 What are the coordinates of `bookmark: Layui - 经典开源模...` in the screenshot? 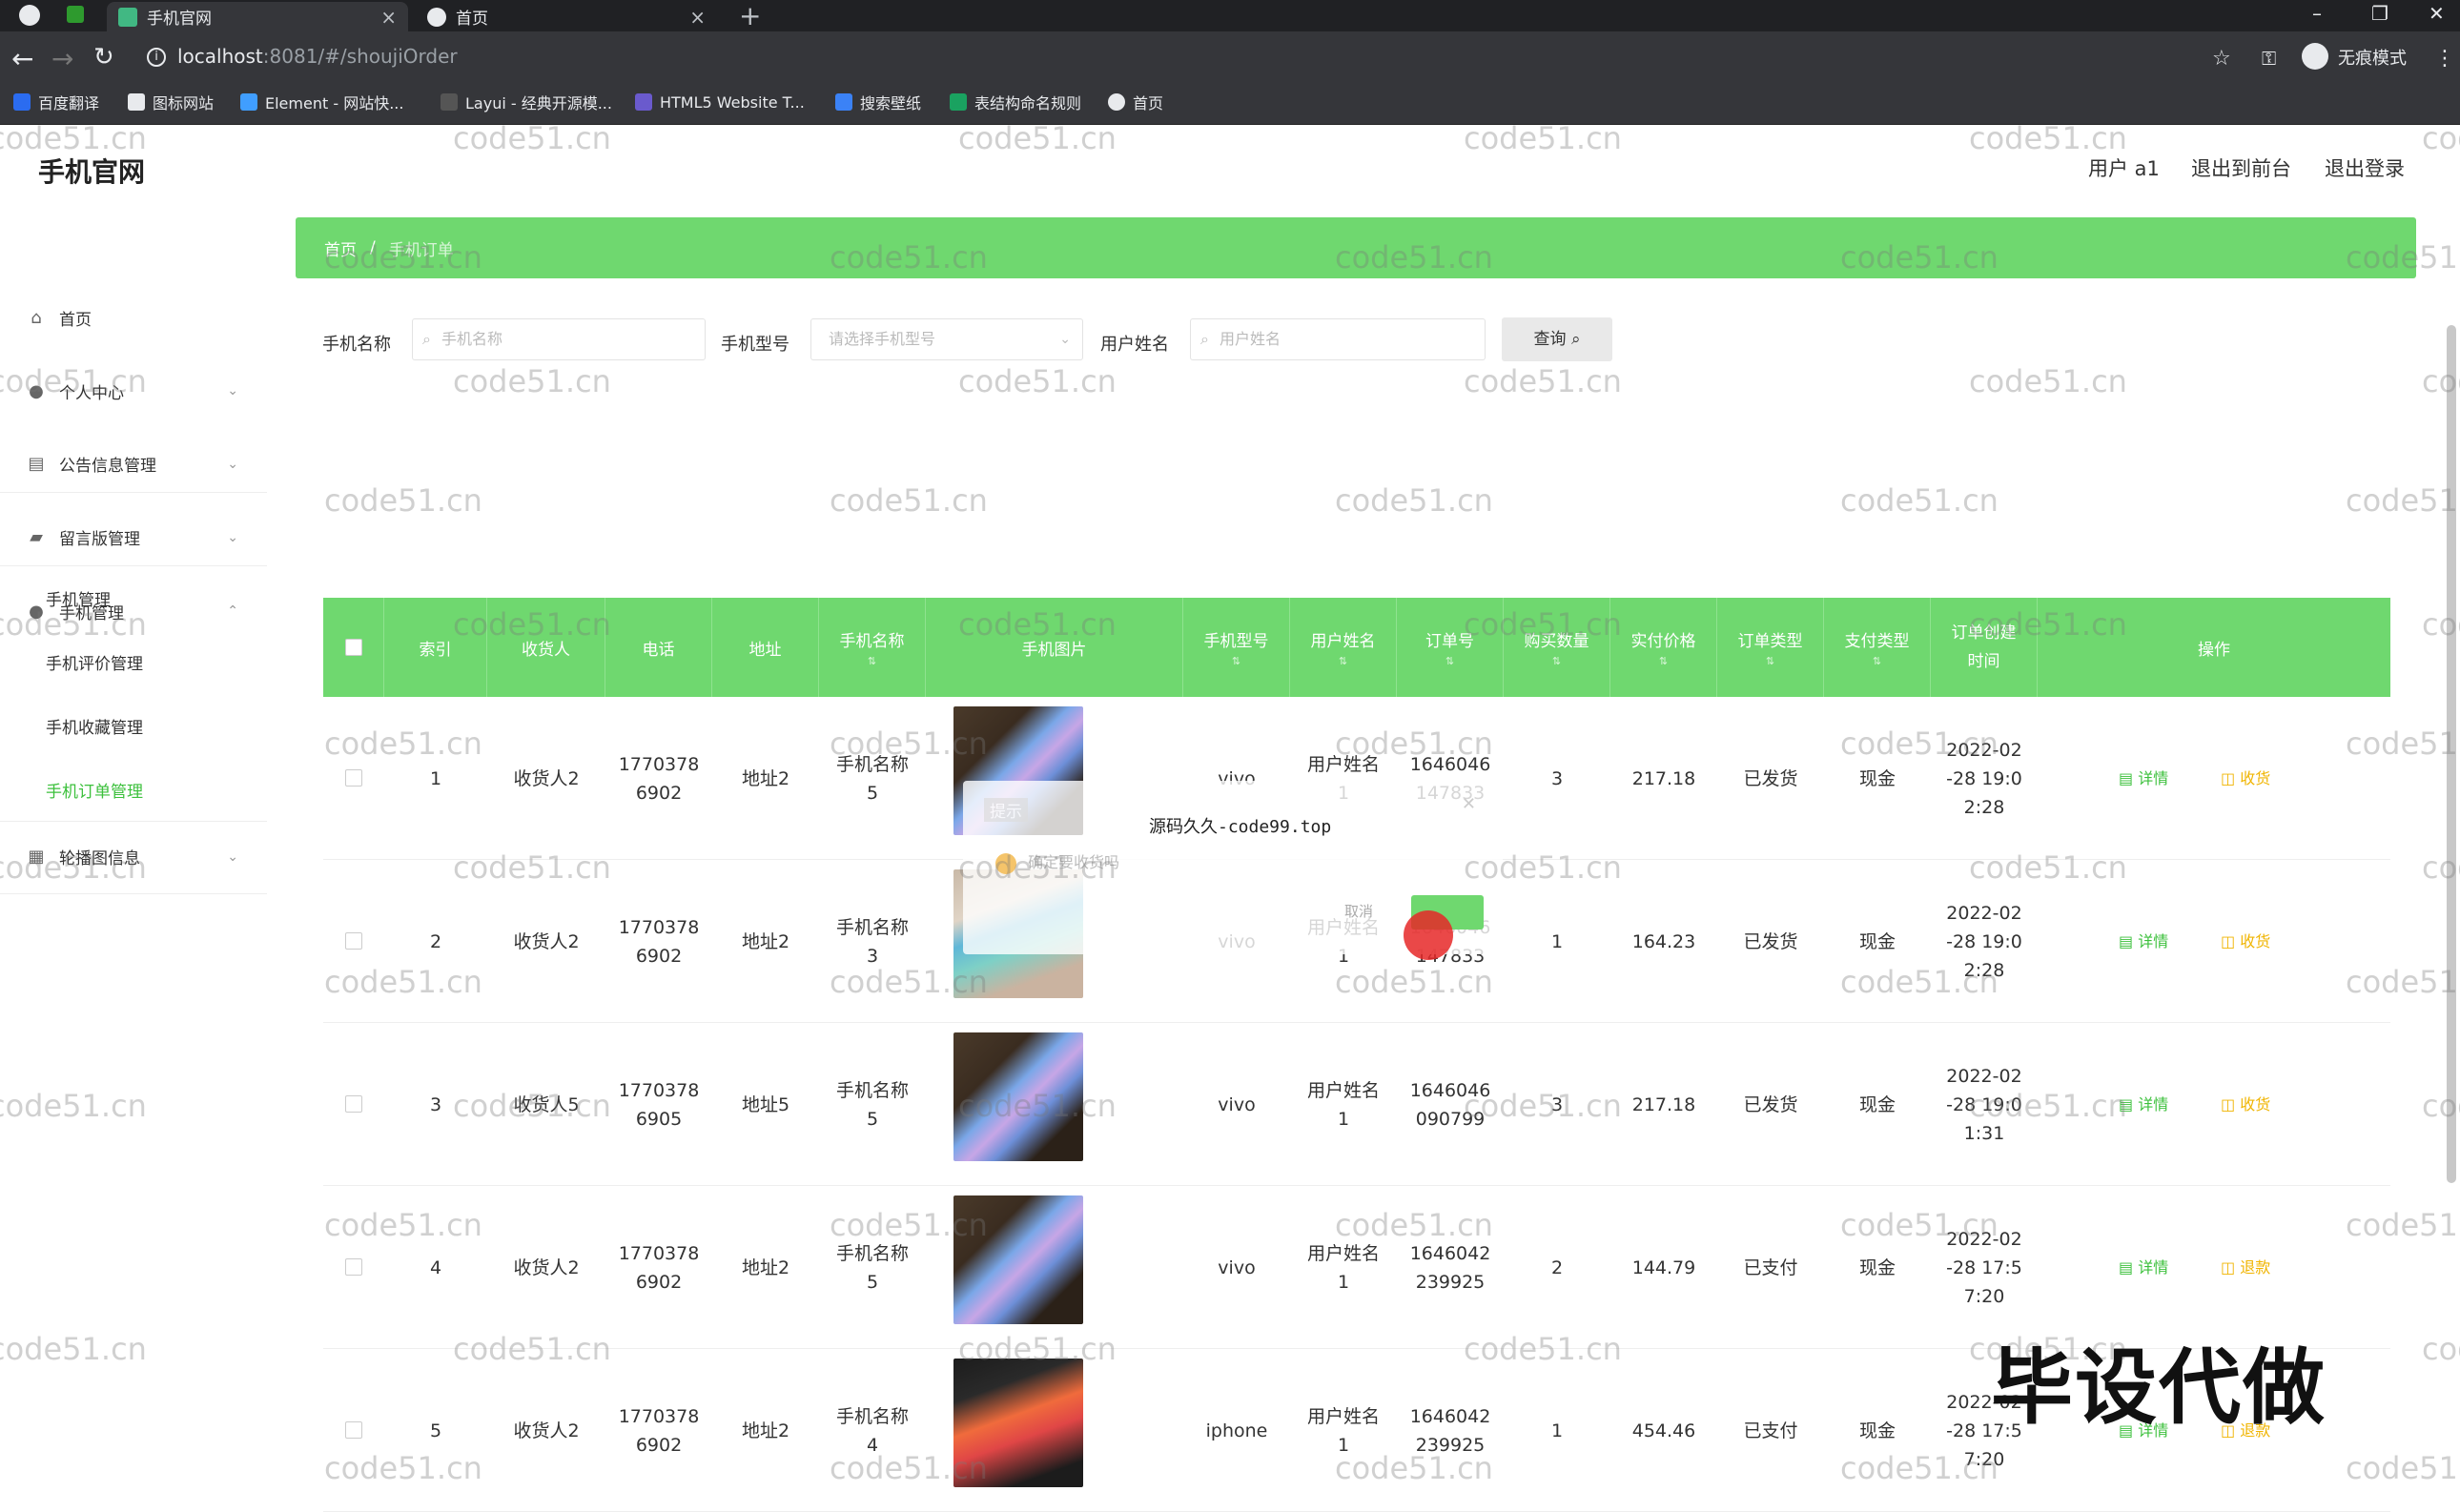 It's located at (527, 102).